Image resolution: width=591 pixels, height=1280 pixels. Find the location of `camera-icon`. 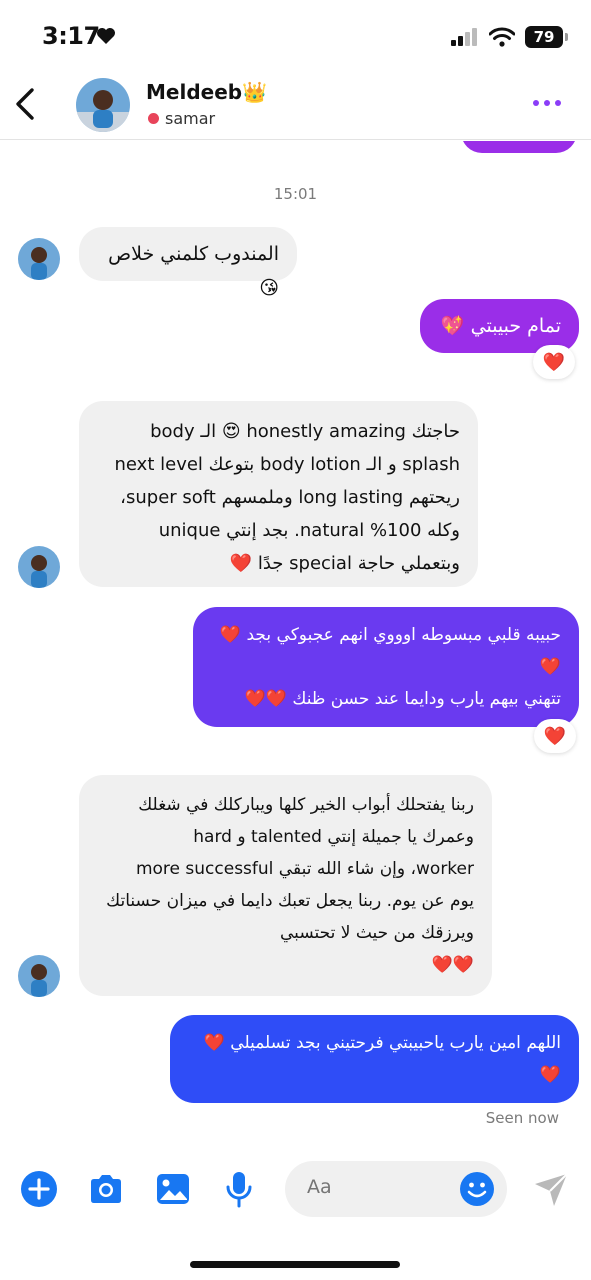

camera-icon is located at coordinates (106, 1189).